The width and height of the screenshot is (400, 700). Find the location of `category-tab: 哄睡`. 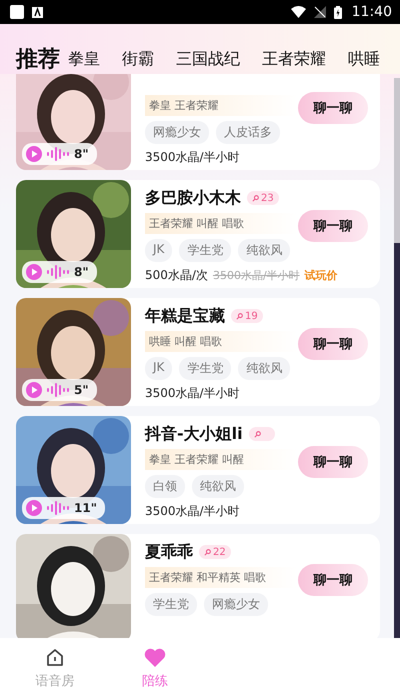

category-tab: 哄睡 is located at coordinates (364, 59).